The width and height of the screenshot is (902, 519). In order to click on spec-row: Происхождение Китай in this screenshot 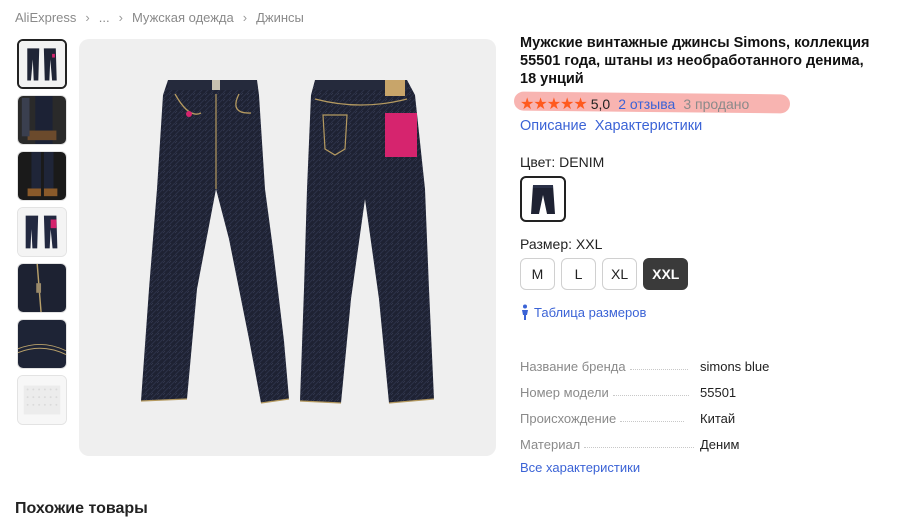, I will do `click(705, 413)`.